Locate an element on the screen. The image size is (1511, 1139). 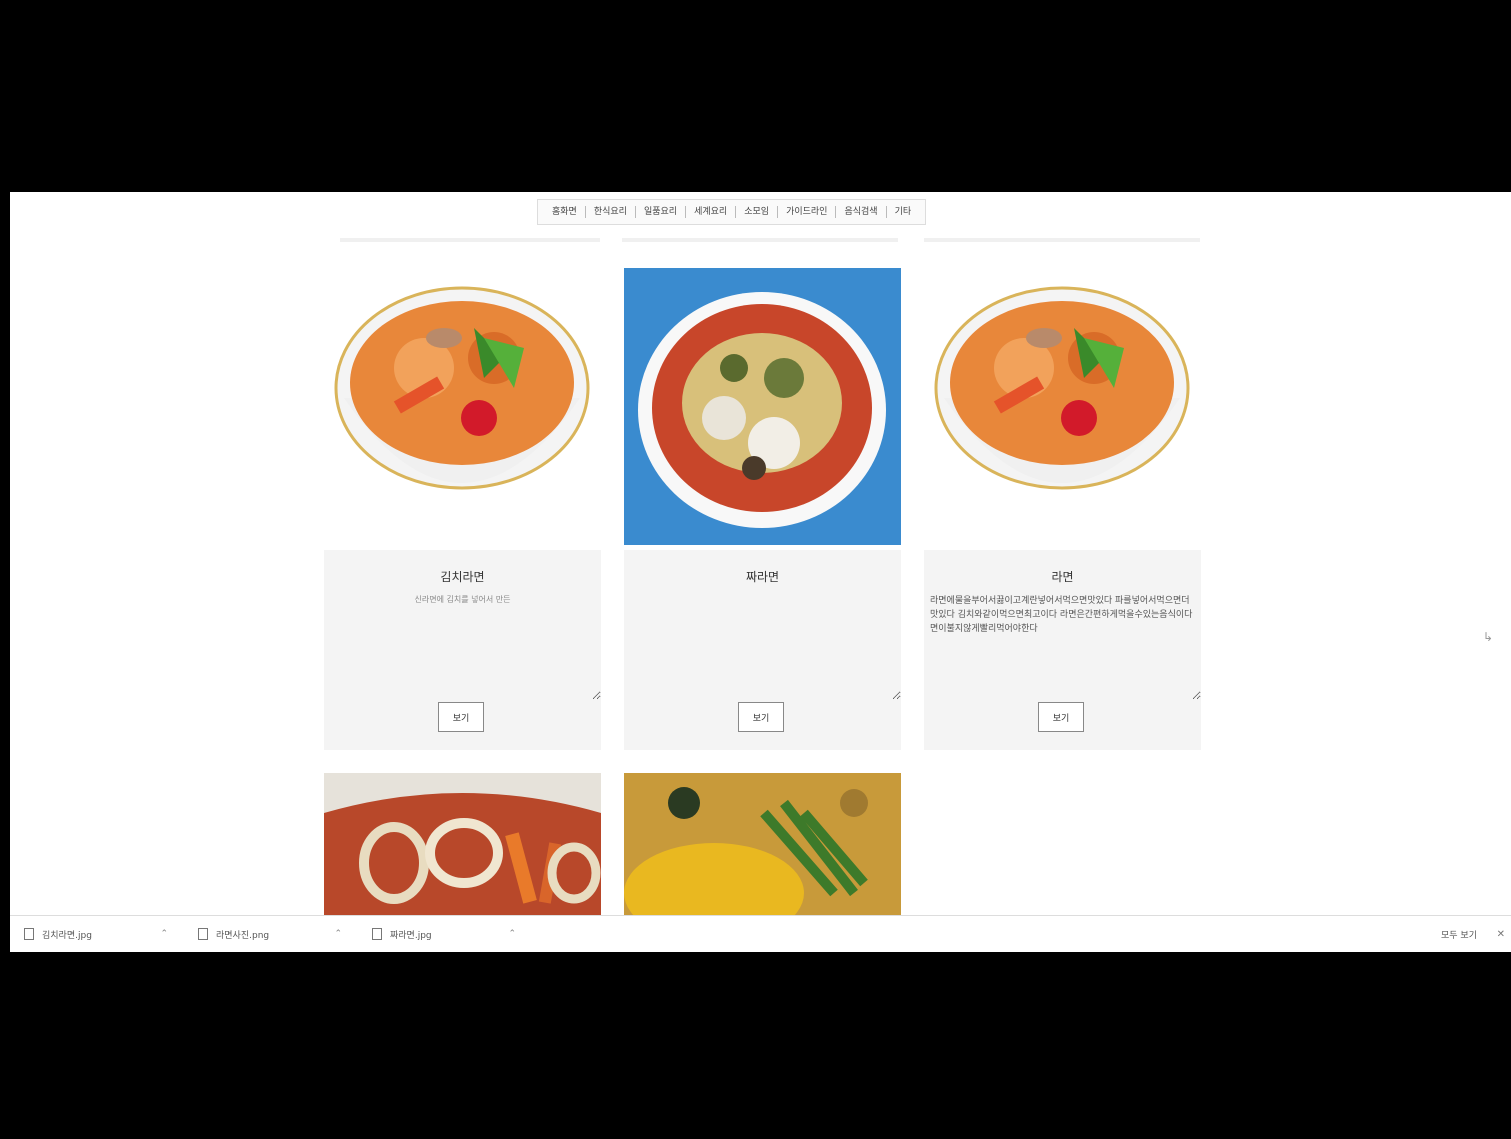
download-filename: 김치라면.jpg is located at coordinates (67, 935).